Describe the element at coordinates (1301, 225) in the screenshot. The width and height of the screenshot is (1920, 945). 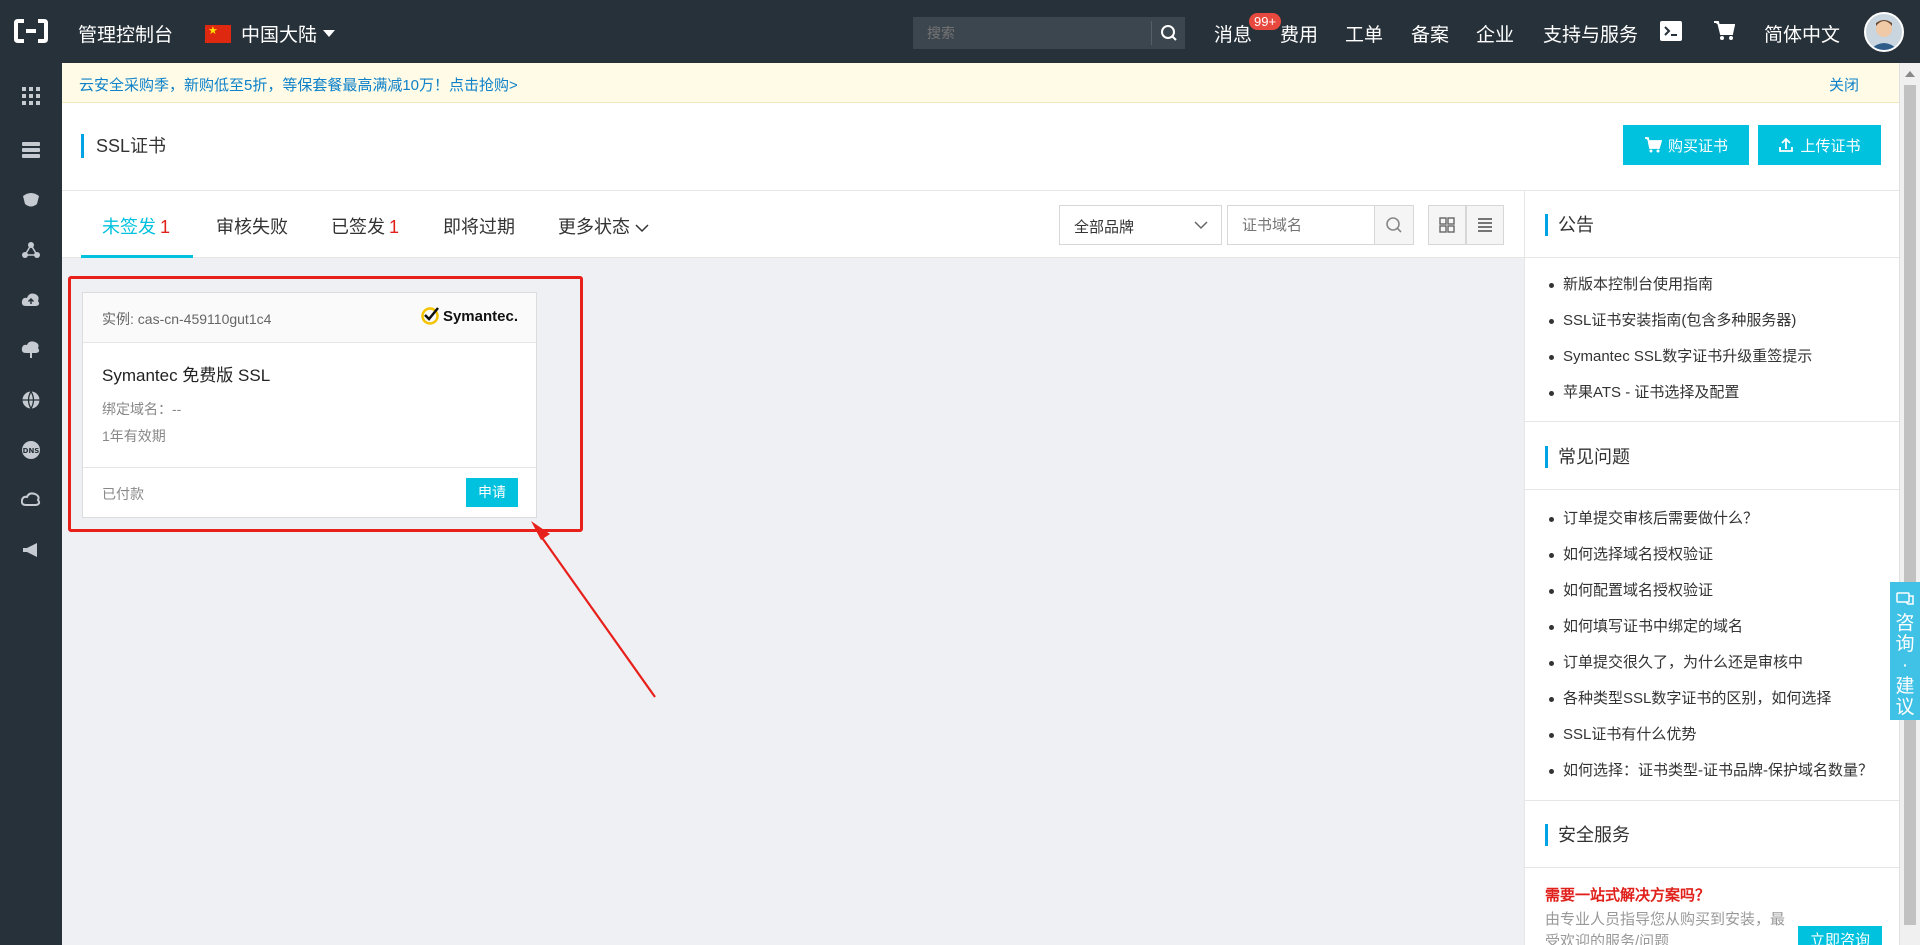
I see `domain-search-input` at that location.